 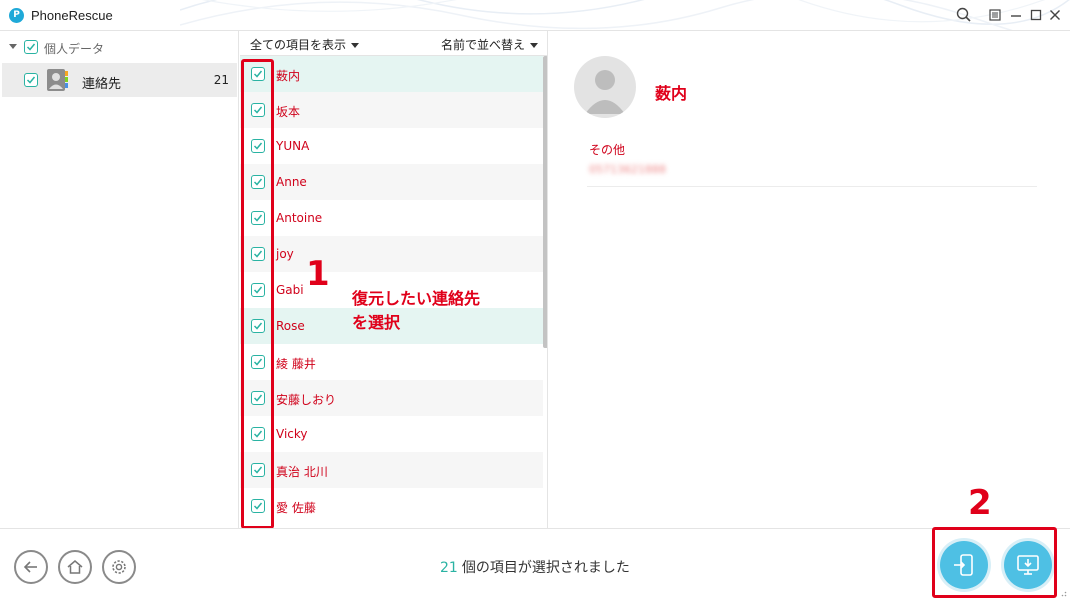 I want to click on contact-name-label: 安藤しおり, so click(x=306, y=400).